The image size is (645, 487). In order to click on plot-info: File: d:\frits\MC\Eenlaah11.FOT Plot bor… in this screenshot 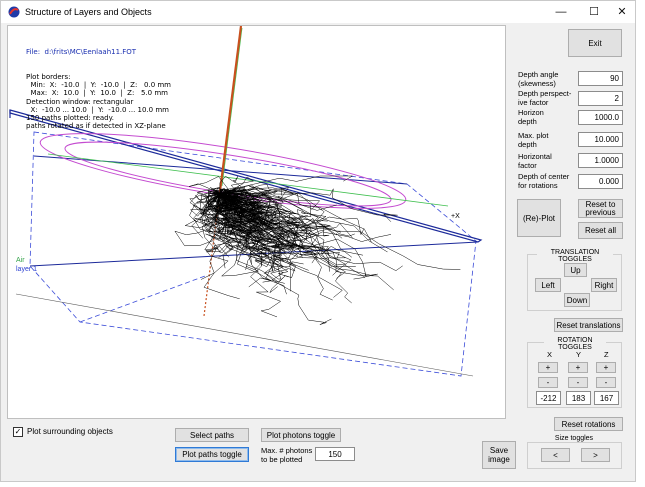, I will do `click(98, 89)`.